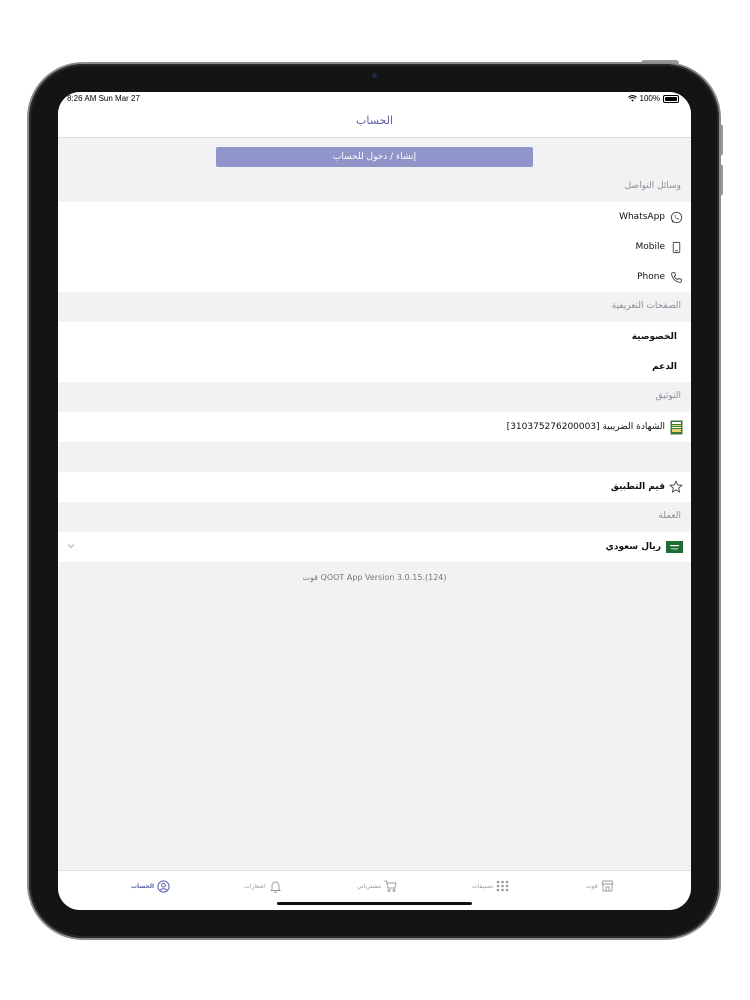  I want to click on contact-phone-row: Phone, so click(374, 277).